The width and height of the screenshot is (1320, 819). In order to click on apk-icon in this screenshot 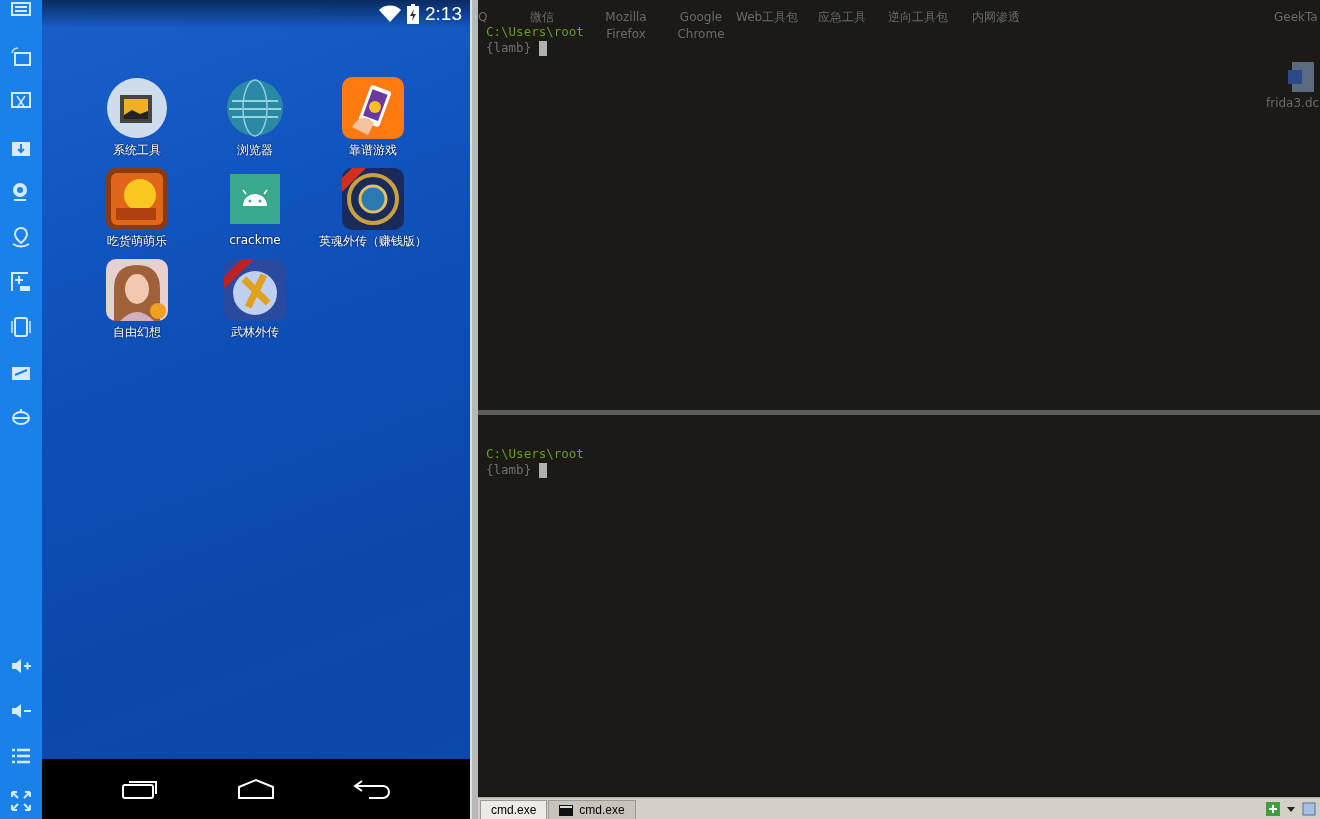, I will do `click(21, 282)`.